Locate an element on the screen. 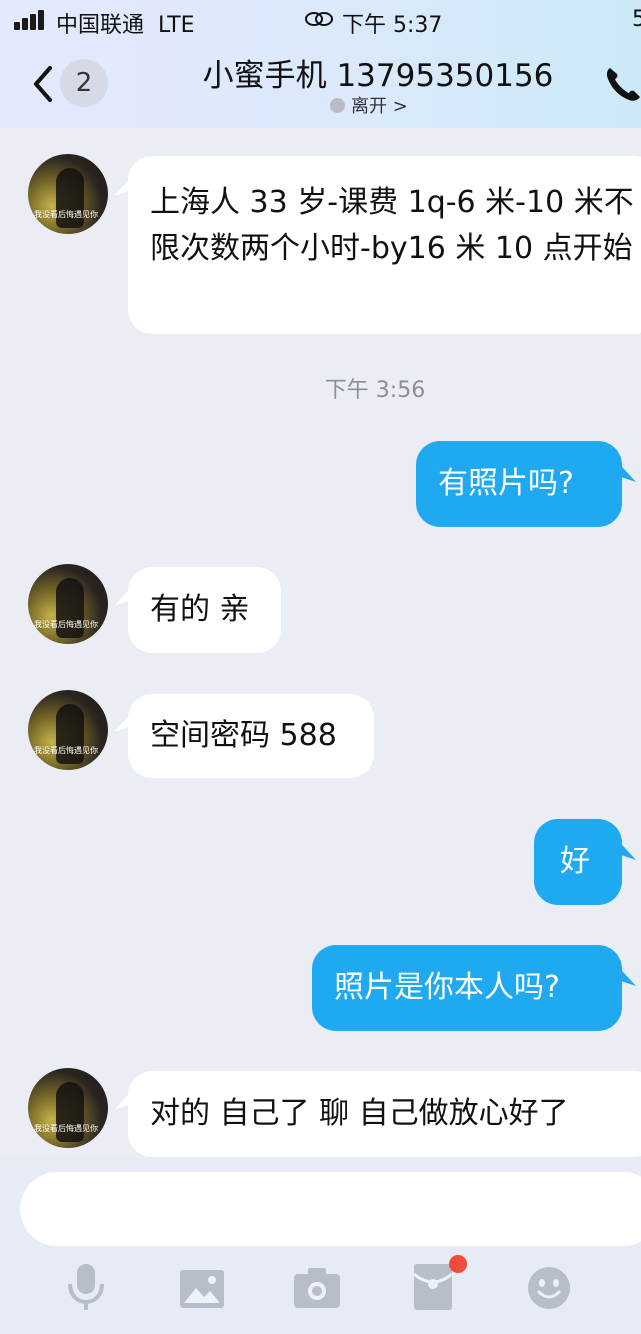 The image size is (641, 1334). chat-title: 小蜜手机 13795350156 is located at coordinates (378, 76).